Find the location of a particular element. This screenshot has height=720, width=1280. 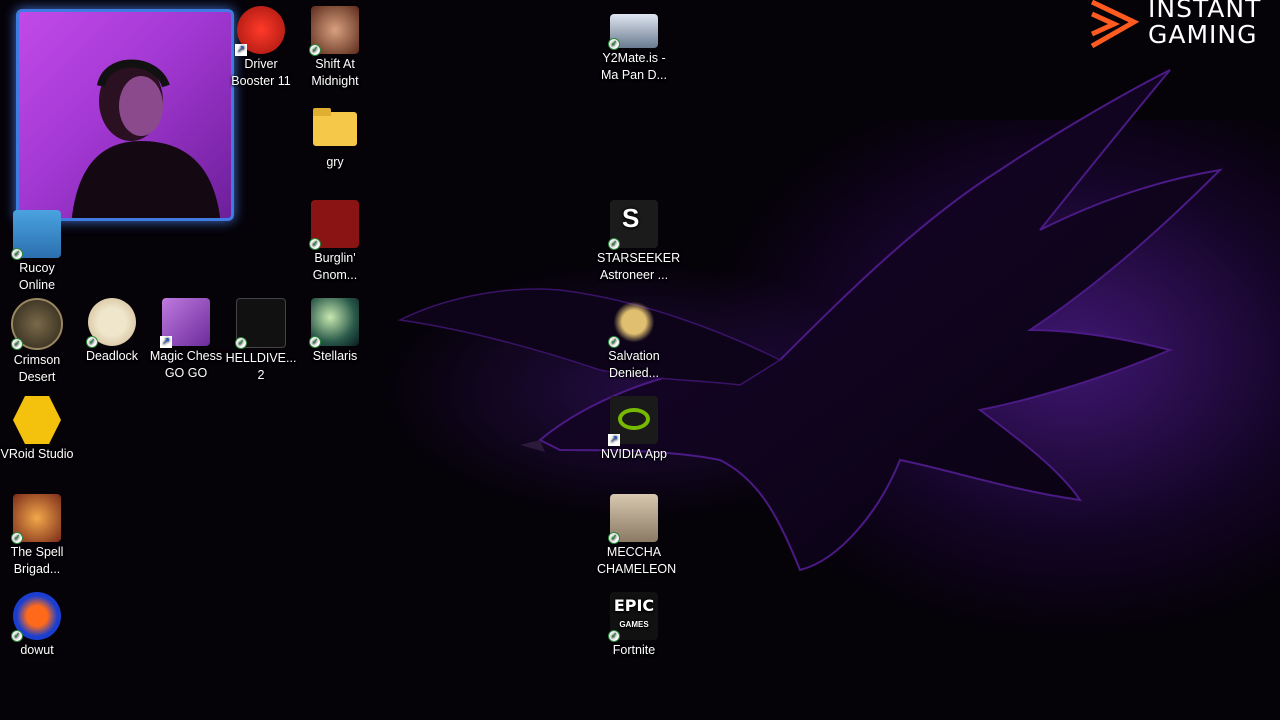

desktop-icon-stellaris: ✓ Stellaris is located at coordinates (335, 331).